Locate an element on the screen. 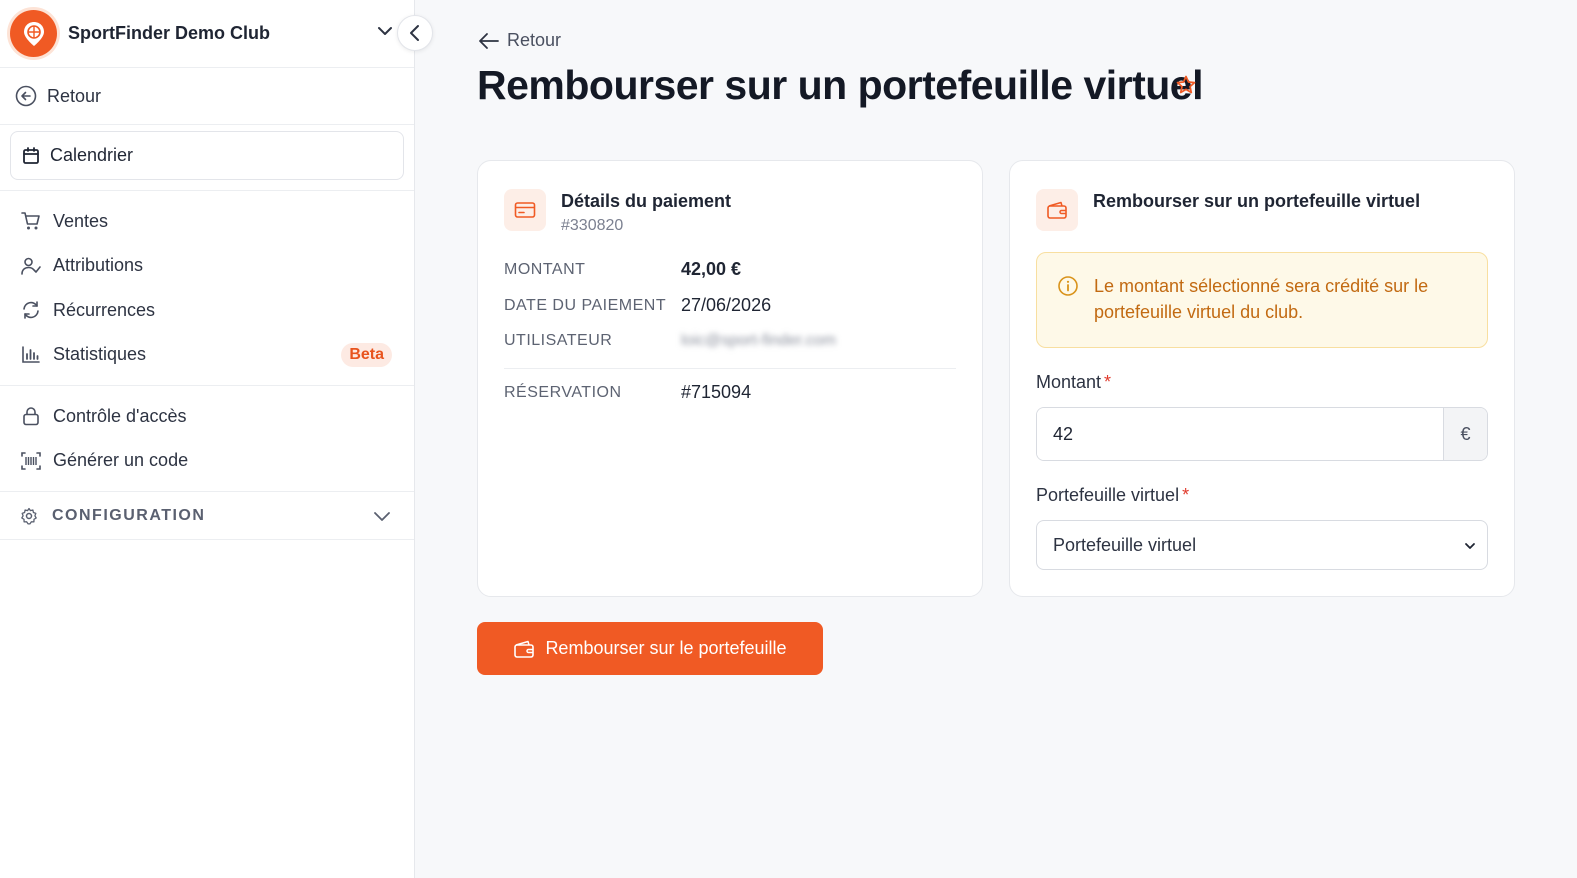  club-switcher: SportFinder Demo Club is located at coordinates (207, 34).